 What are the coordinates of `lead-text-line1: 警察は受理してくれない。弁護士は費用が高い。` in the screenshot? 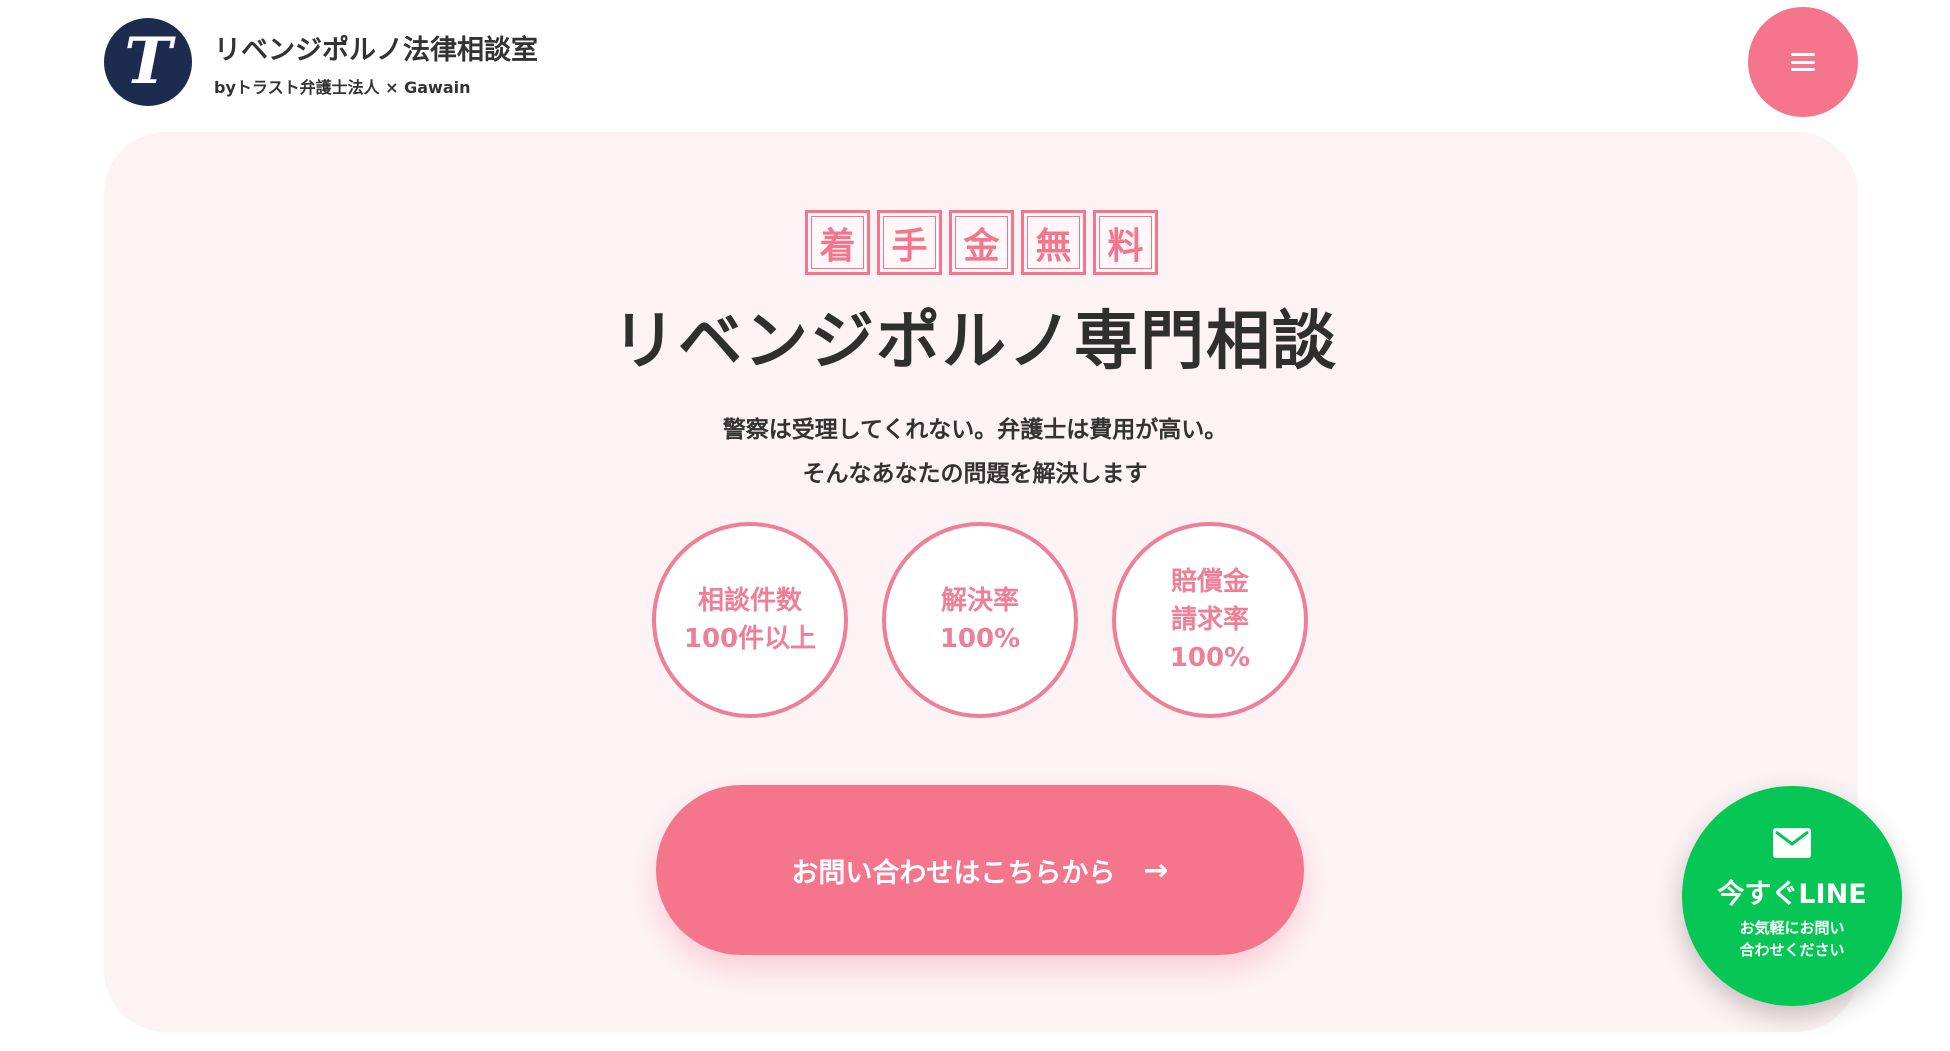 It's located at (975, 430).